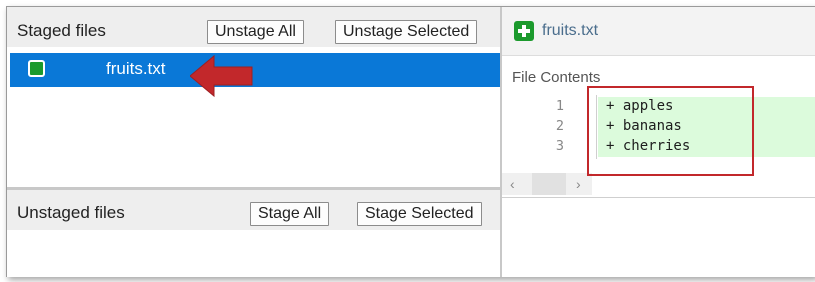 This screenshot has width=815, height=282. What do you see at coordinates (670, 131) in the screenshot?
I see `red-highlight-box-annotation` at bounding box center [670, 131].